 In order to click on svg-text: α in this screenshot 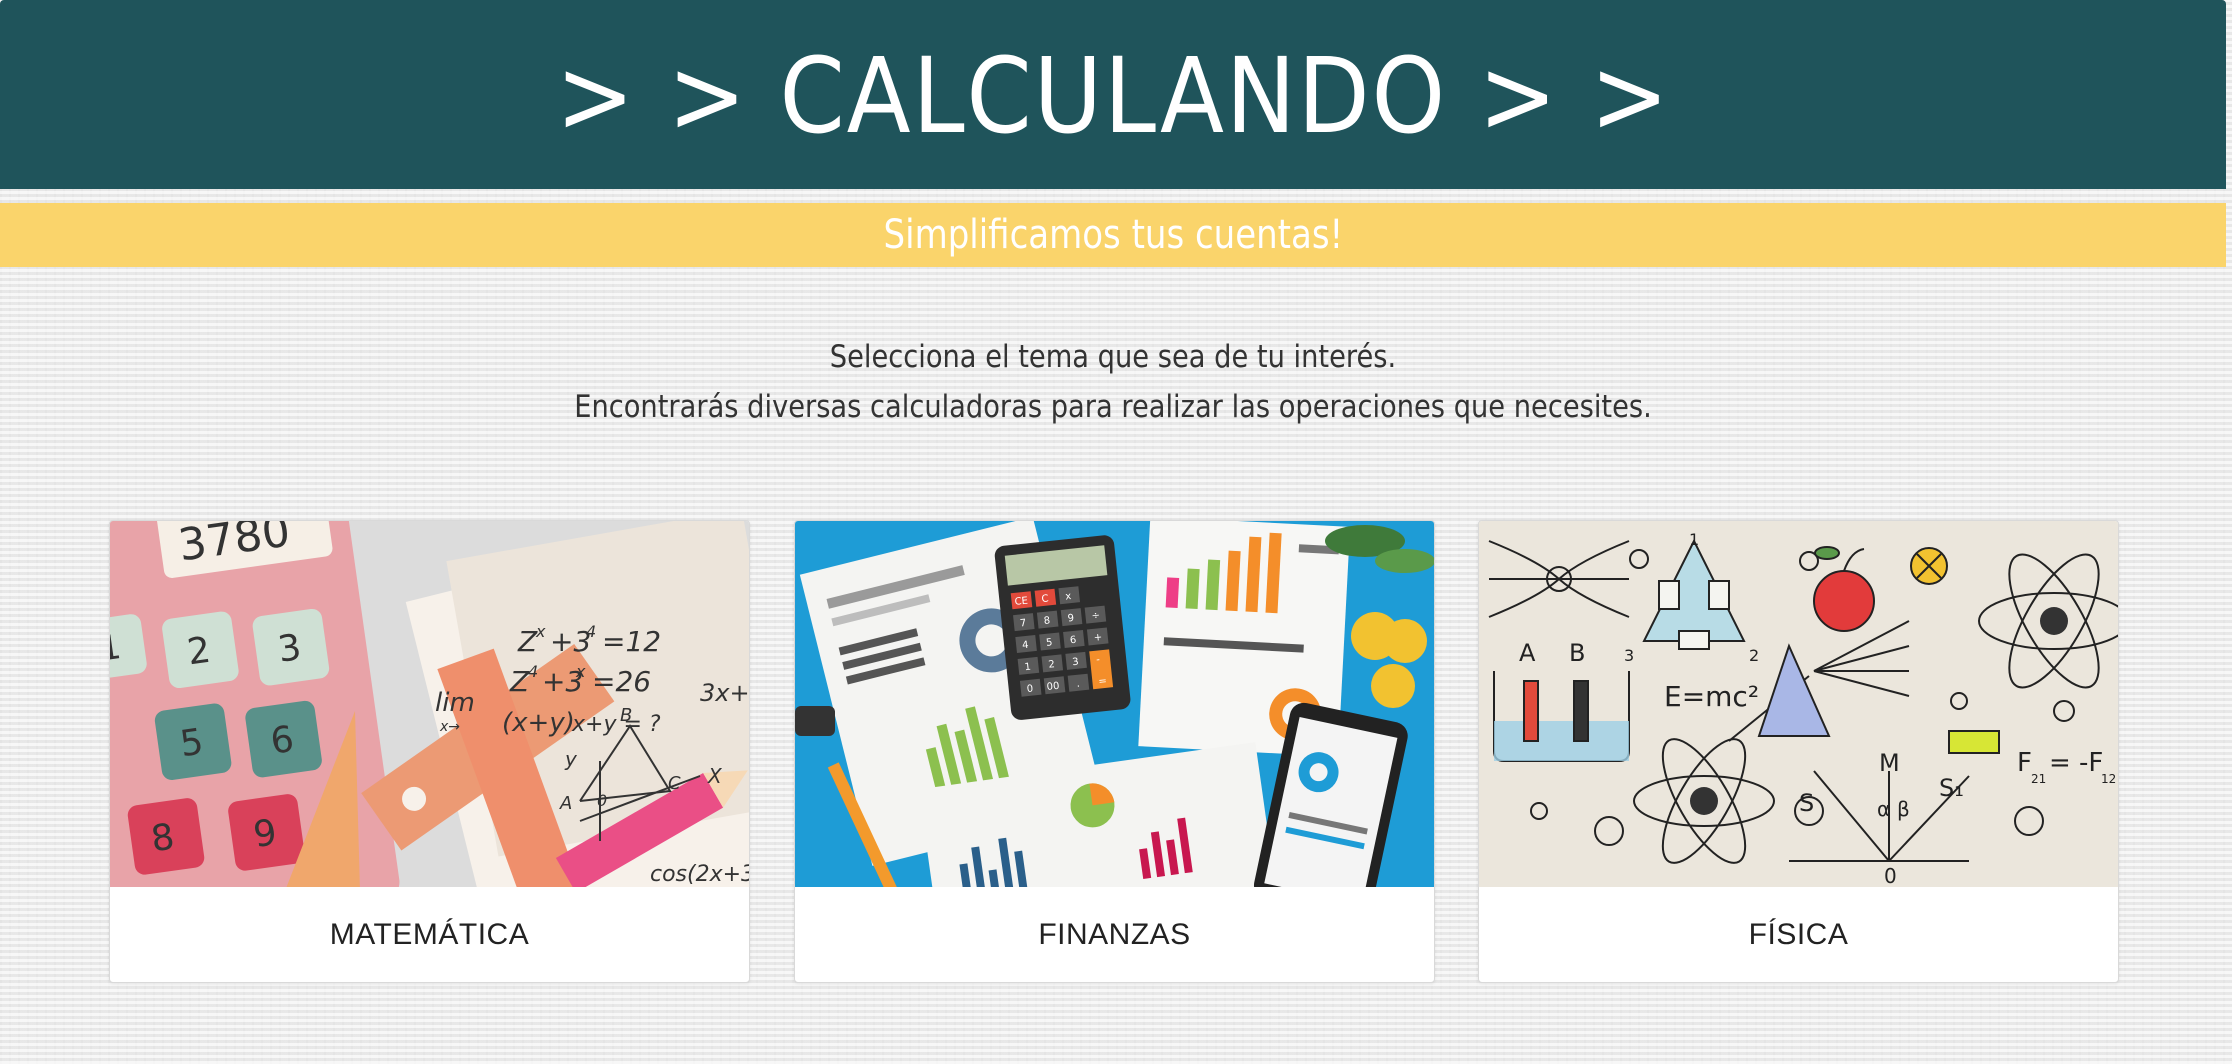, I will do `click(1883, 809)`.